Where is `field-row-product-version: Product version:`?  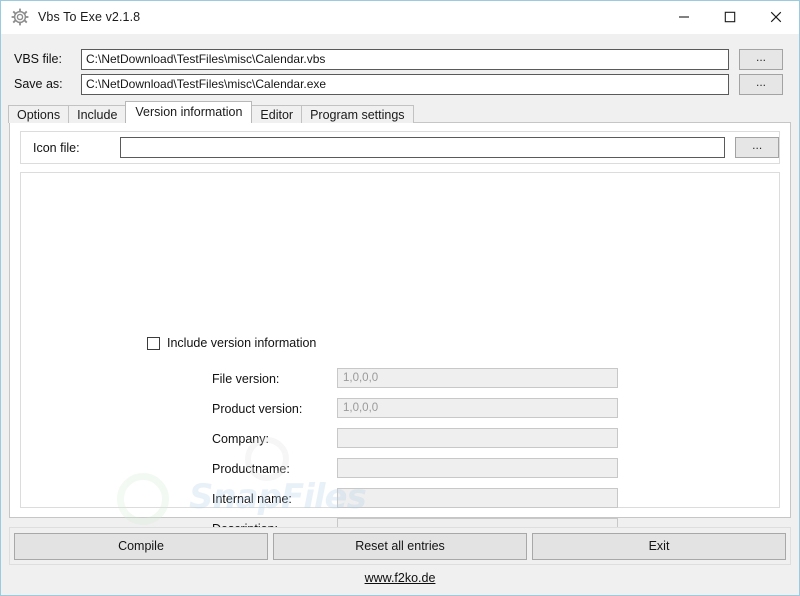 field-row-product-version: Product version: is located at coordinates (400, 413).